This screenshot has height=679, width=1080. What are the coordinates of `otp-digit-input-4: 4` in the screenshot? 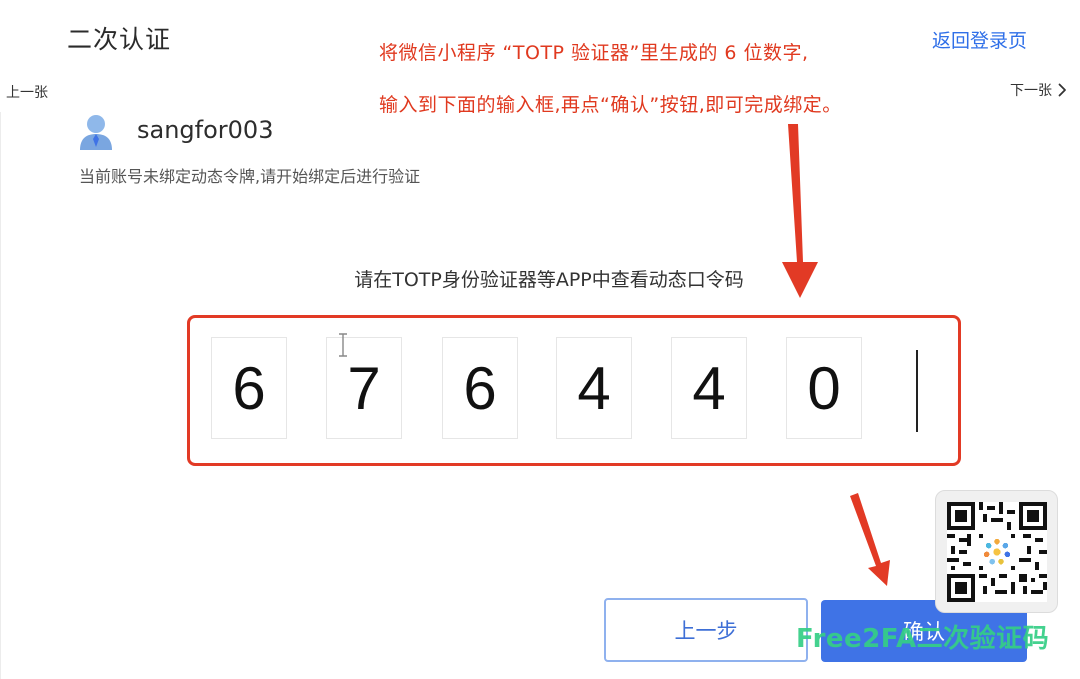 It's located at (594, 388).